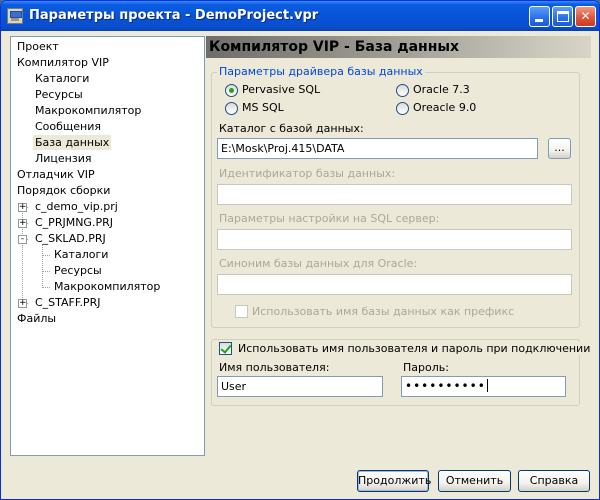 The width and height of the screenshot is (600, 500). What do you see at coordinates (56, 174) in the screenshot?
I see `tree-item-vip-debugger: Отладчик VIP` at bounding box center [56, 174].